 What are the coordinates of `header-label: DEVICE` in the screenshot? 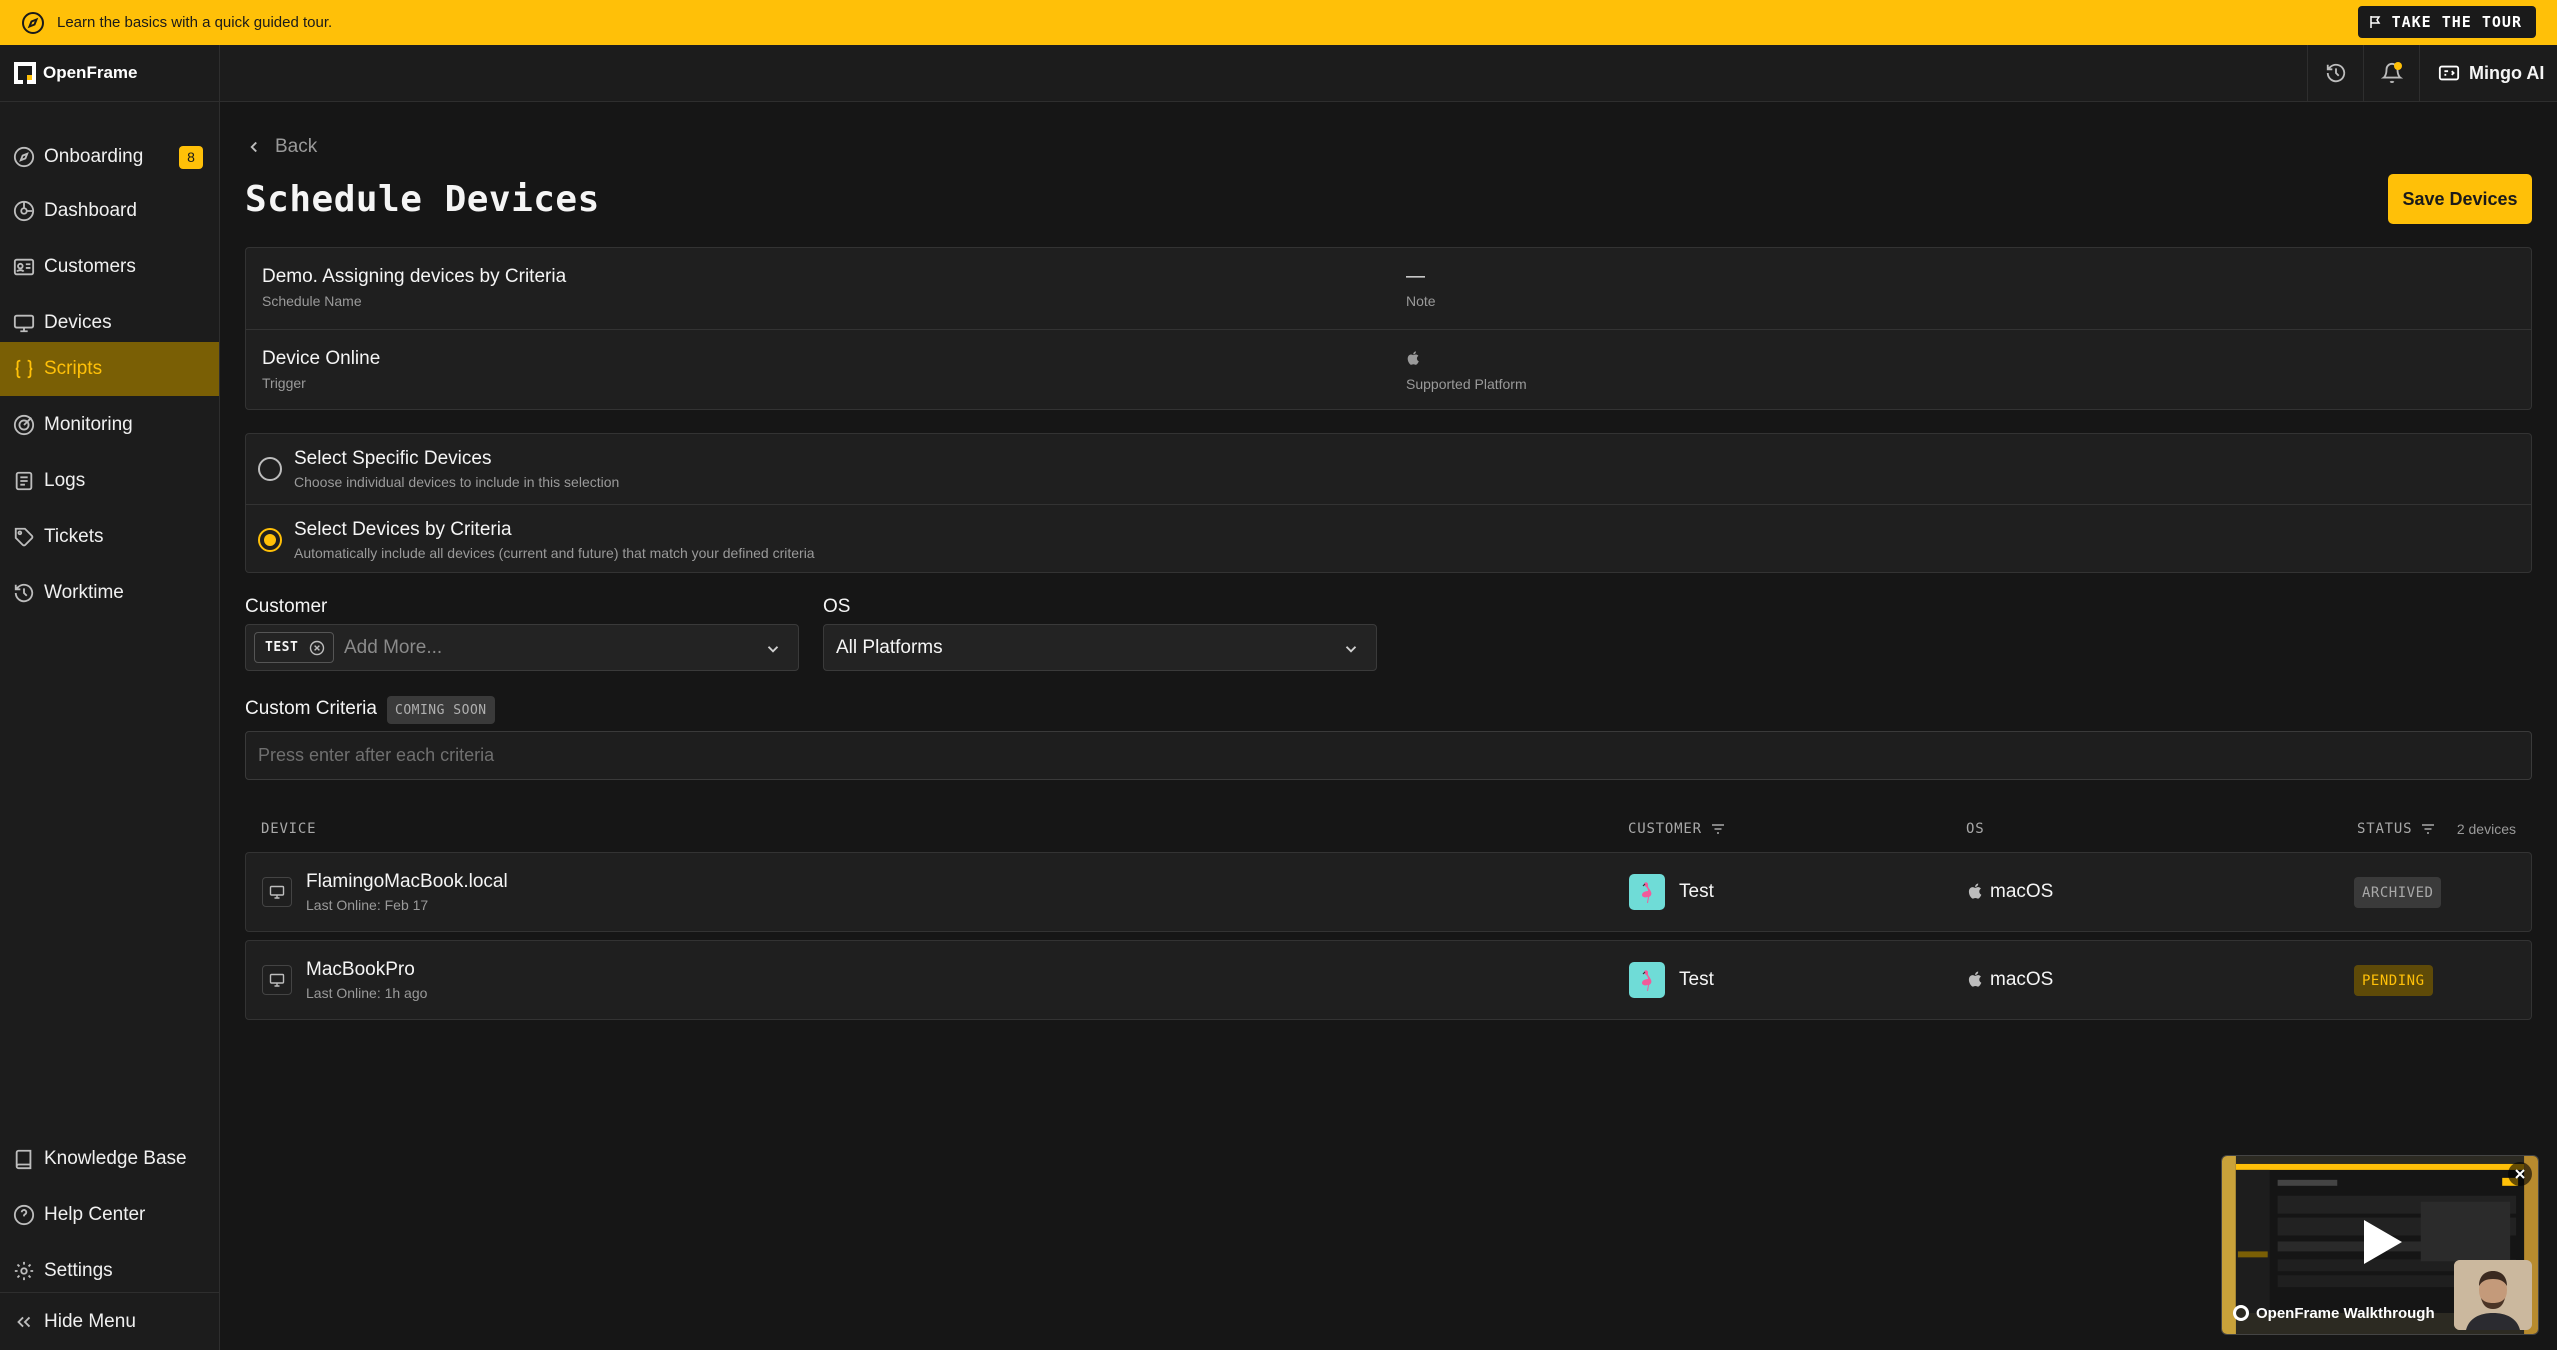 It's located at (289, 829).